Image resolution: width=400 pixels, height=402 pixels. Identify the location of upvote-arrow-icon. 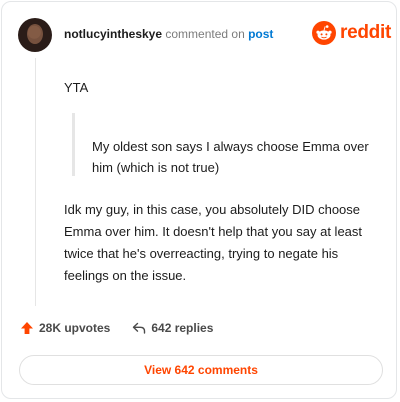
(27, 328).